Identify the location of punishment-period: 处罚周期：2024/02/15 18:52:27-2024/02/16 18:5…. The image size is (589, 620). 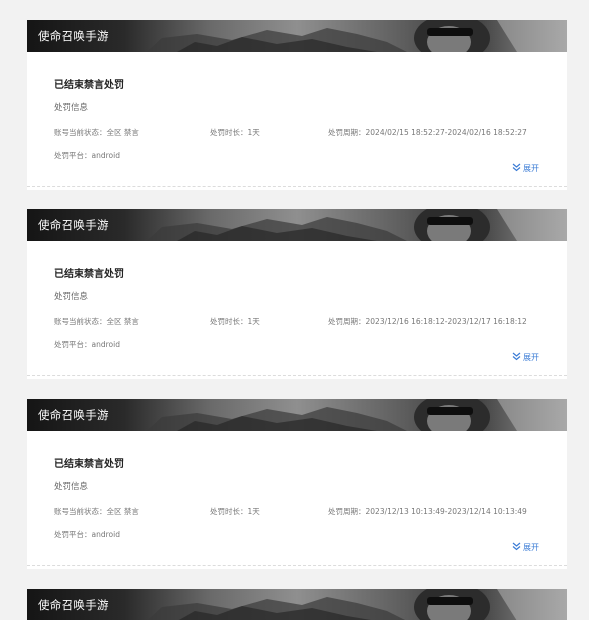
(427, 132).